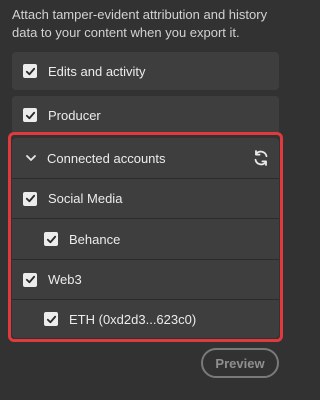 This screenshot has height=400, width=320. What do you see at coordinates (145, 115) in the screenshot?
I see `producer-option: Producer` at bounding box center [145, 115].